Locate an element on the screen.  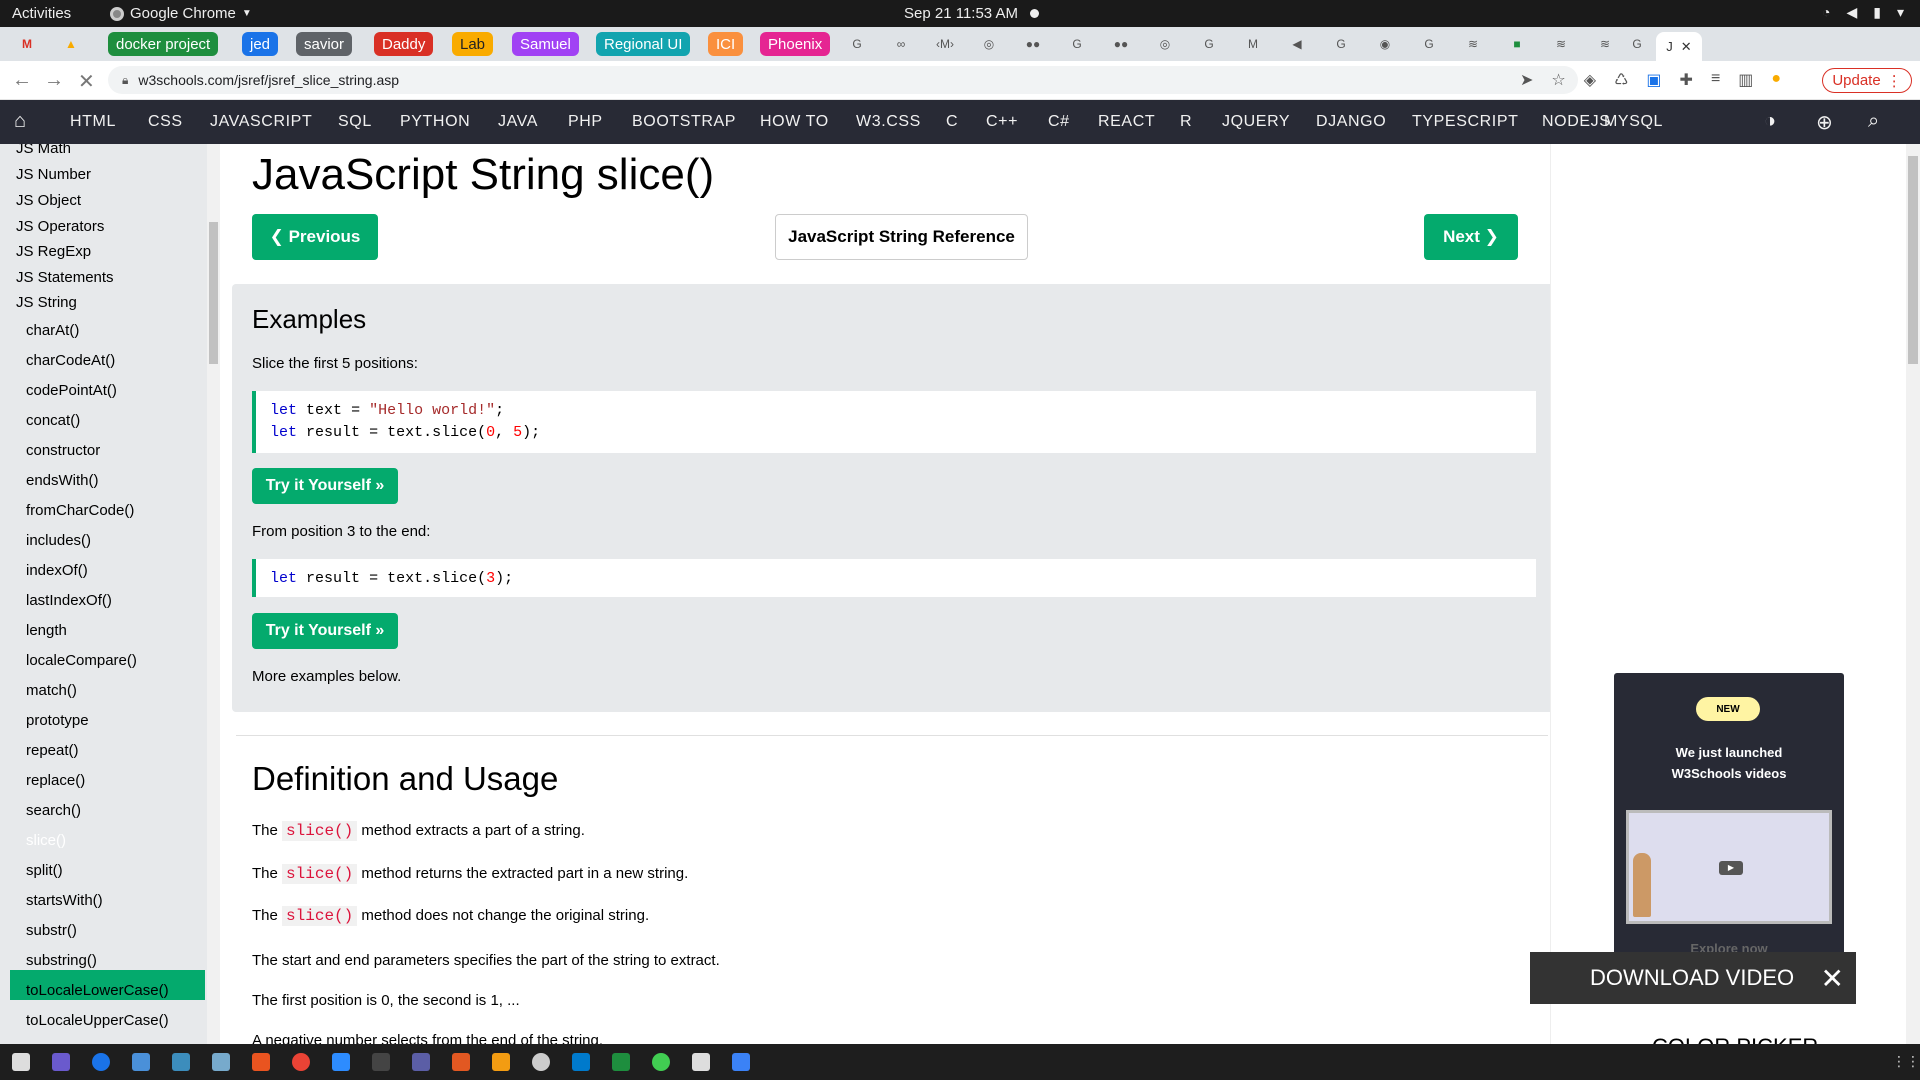
help-icon is located at coordinates (101, 1062).